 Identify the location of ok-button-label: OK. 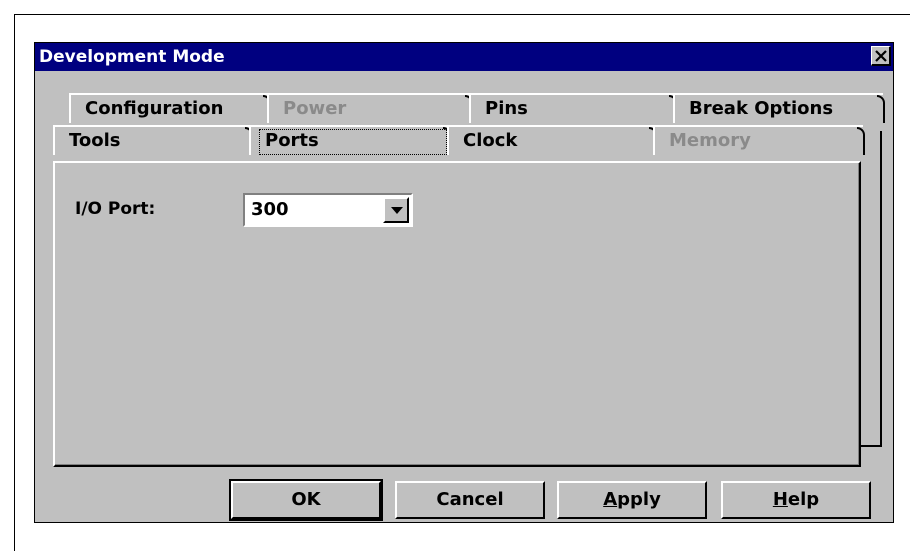
(306, 499).